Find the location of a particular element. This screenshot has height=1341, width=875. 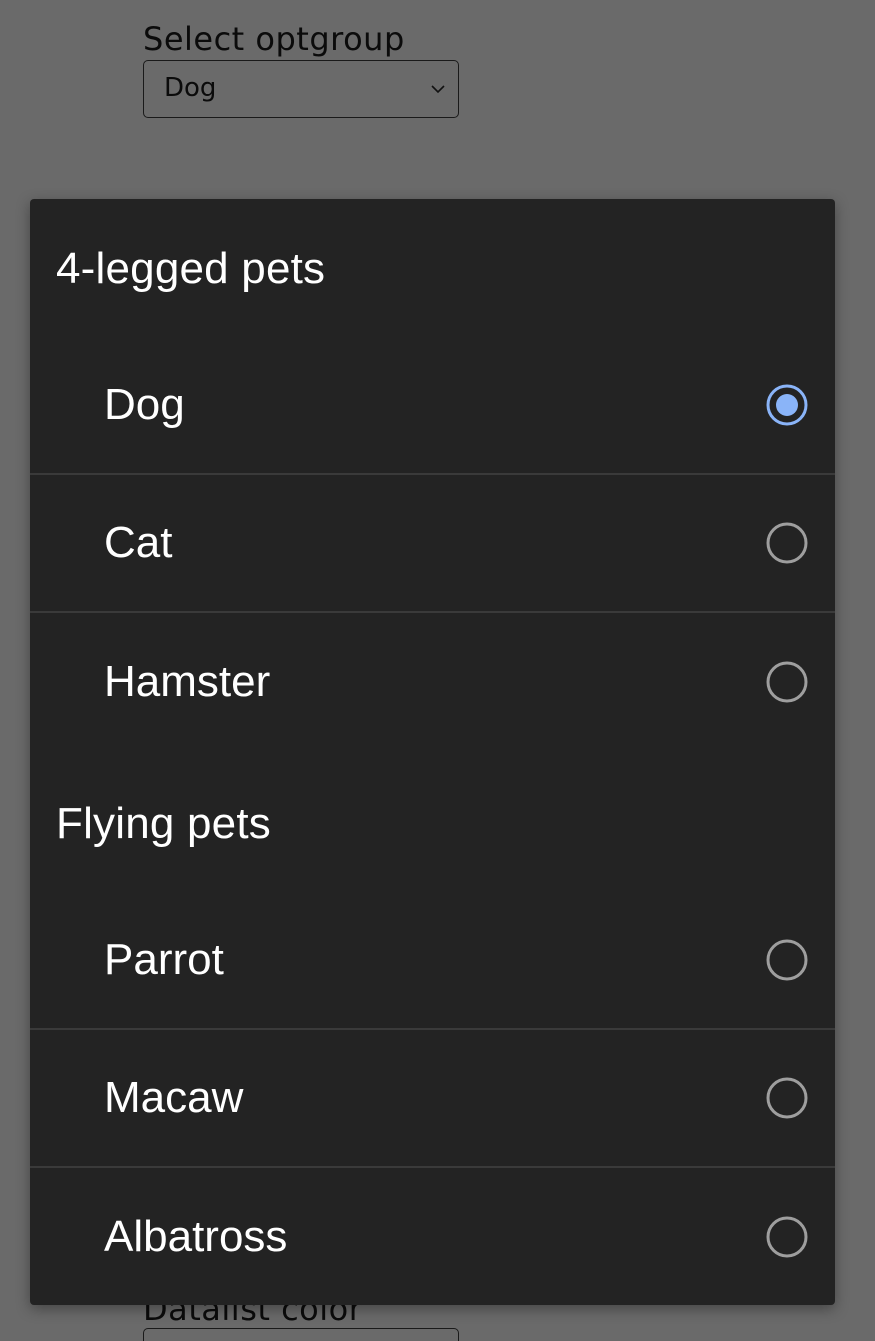

group-label-4-legged-pets: 4-legged pets is located at coordinates (191, 268).